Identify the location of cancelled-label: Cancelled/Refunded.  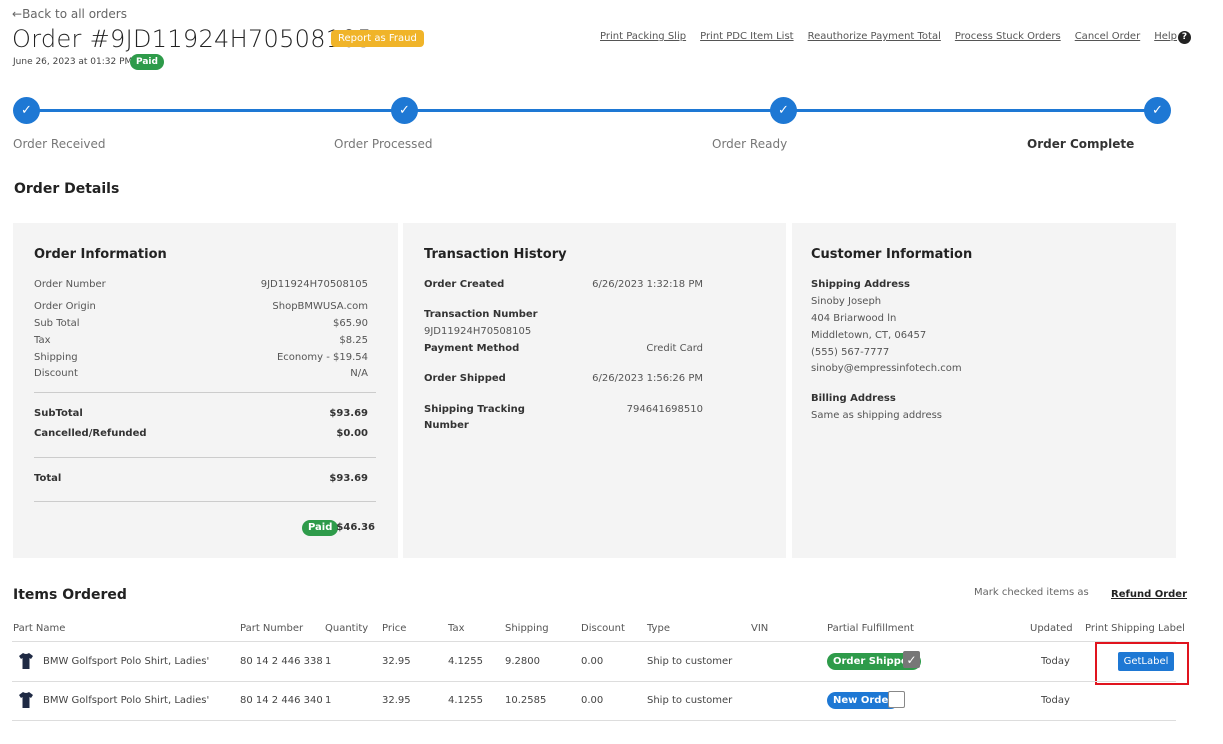
(90, 433).